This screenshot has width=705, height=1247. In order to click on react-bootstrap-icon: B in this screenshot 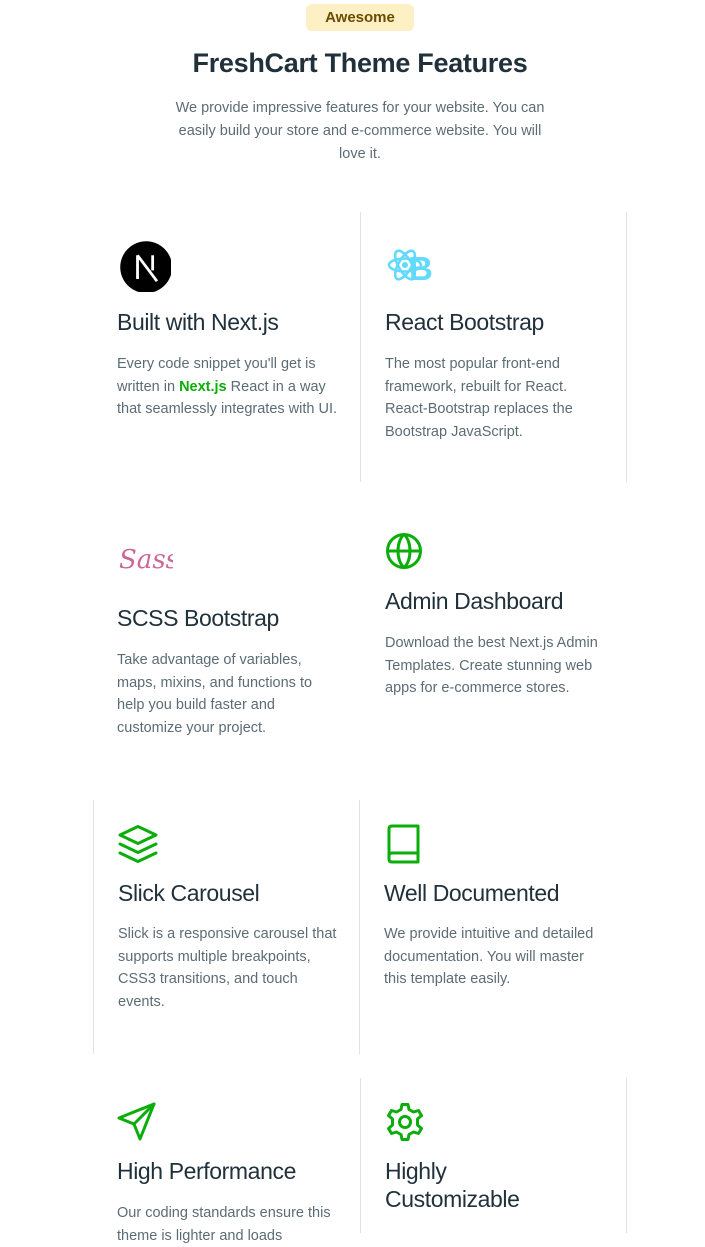, I will do `click(410, 268)`.